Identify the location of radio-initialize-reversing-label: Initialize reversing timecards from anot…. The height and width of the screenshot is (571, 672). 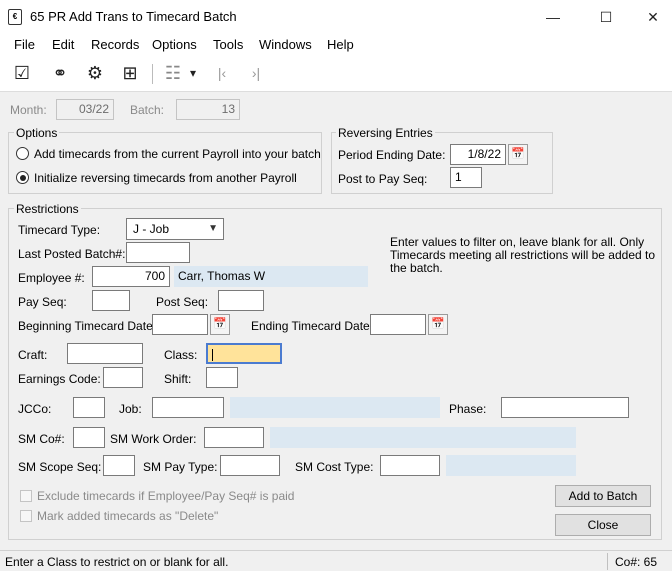
(165, 178).